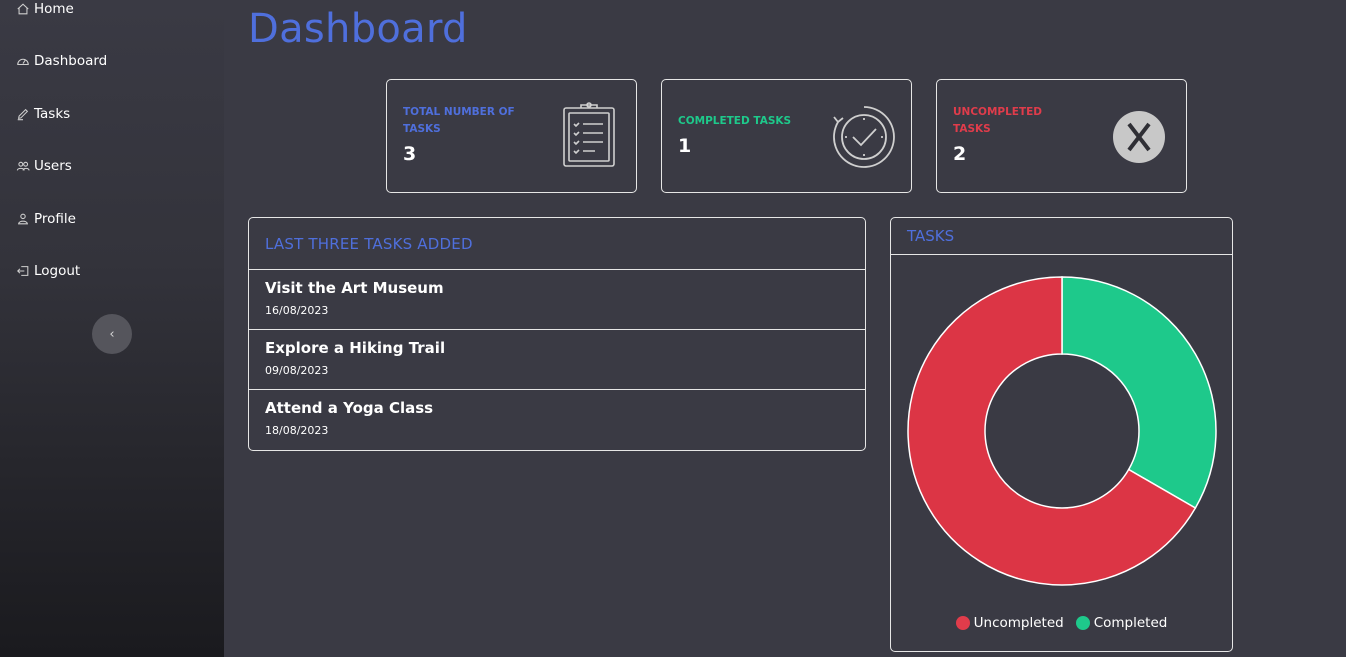 This screenshot has height=657, width=1346. What do you see at coordinates (53, 166) in the screenshot?
I see `sidebar-item-label: Users` at bounding box center [53, 166].